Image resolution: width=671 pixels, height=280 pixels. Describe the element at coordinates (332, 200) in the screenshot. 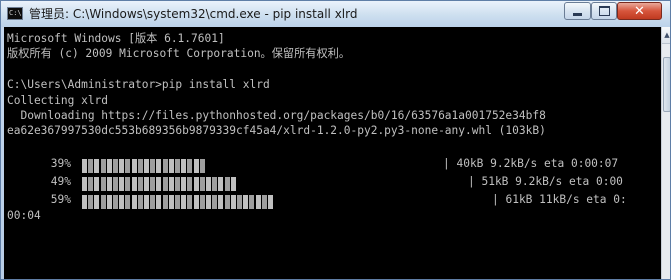

I see `progress-row: 59% | 61kB 11kB/s eta 0:` at that location.